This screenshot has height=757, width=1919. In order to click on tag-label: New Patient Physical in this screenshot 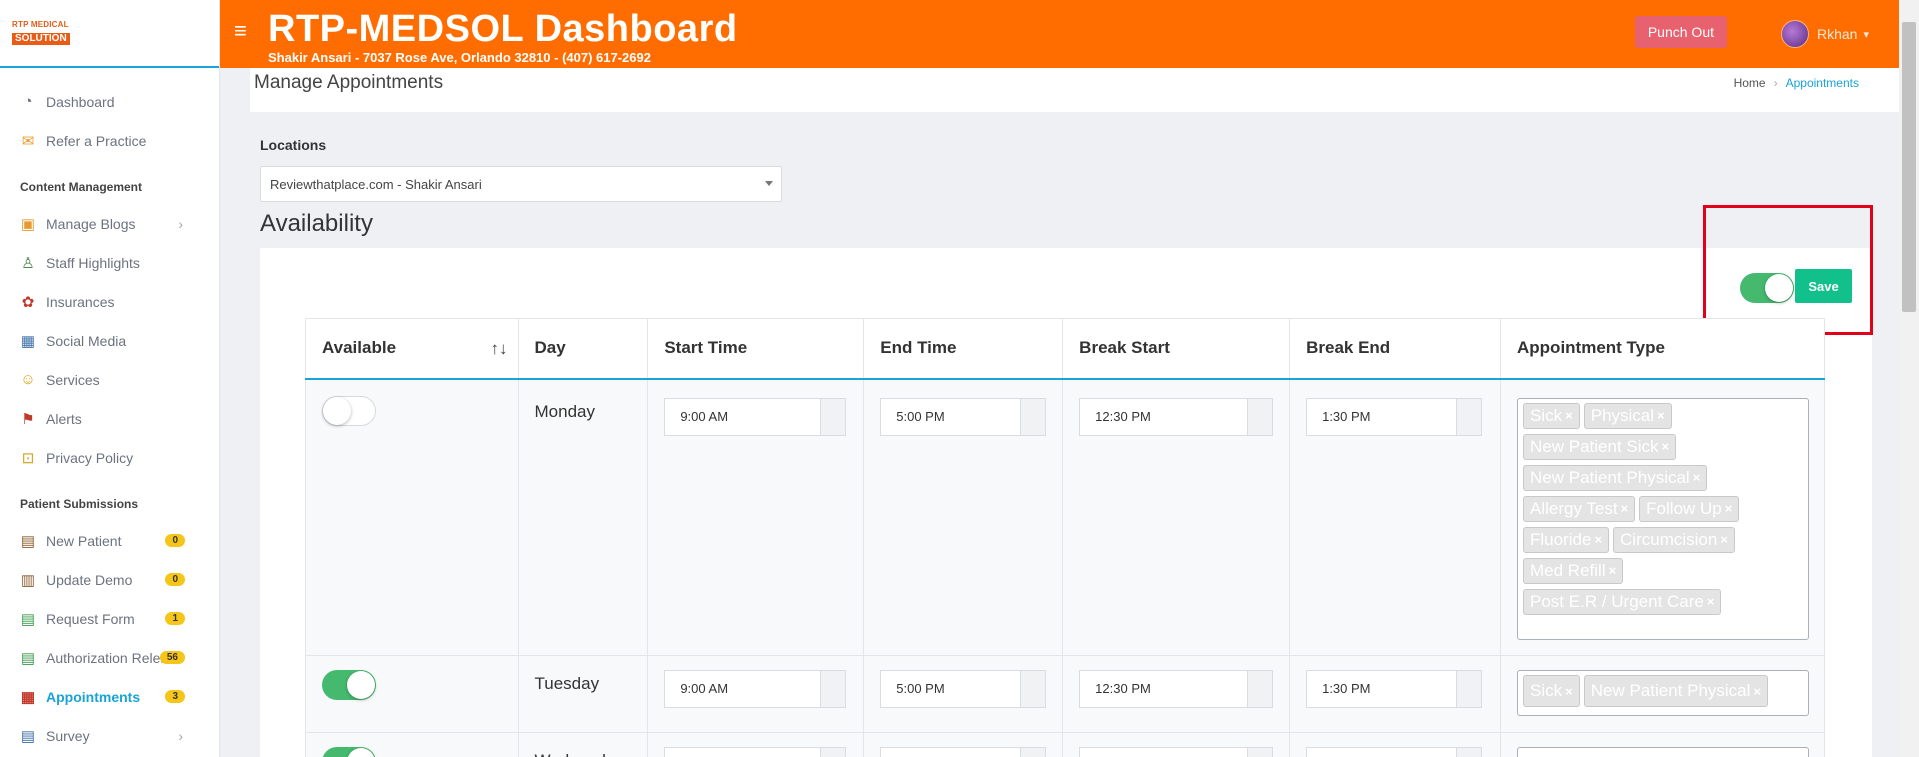, I will do `click(1670, 690)`.